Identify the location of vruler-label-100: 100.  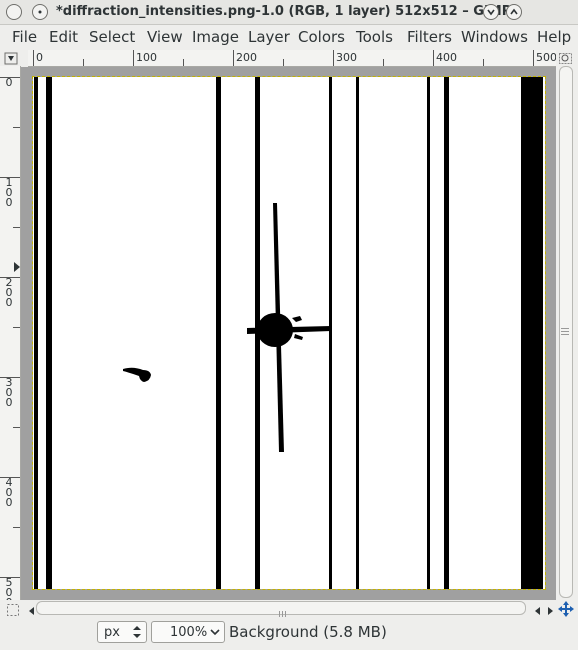
(9, 192).